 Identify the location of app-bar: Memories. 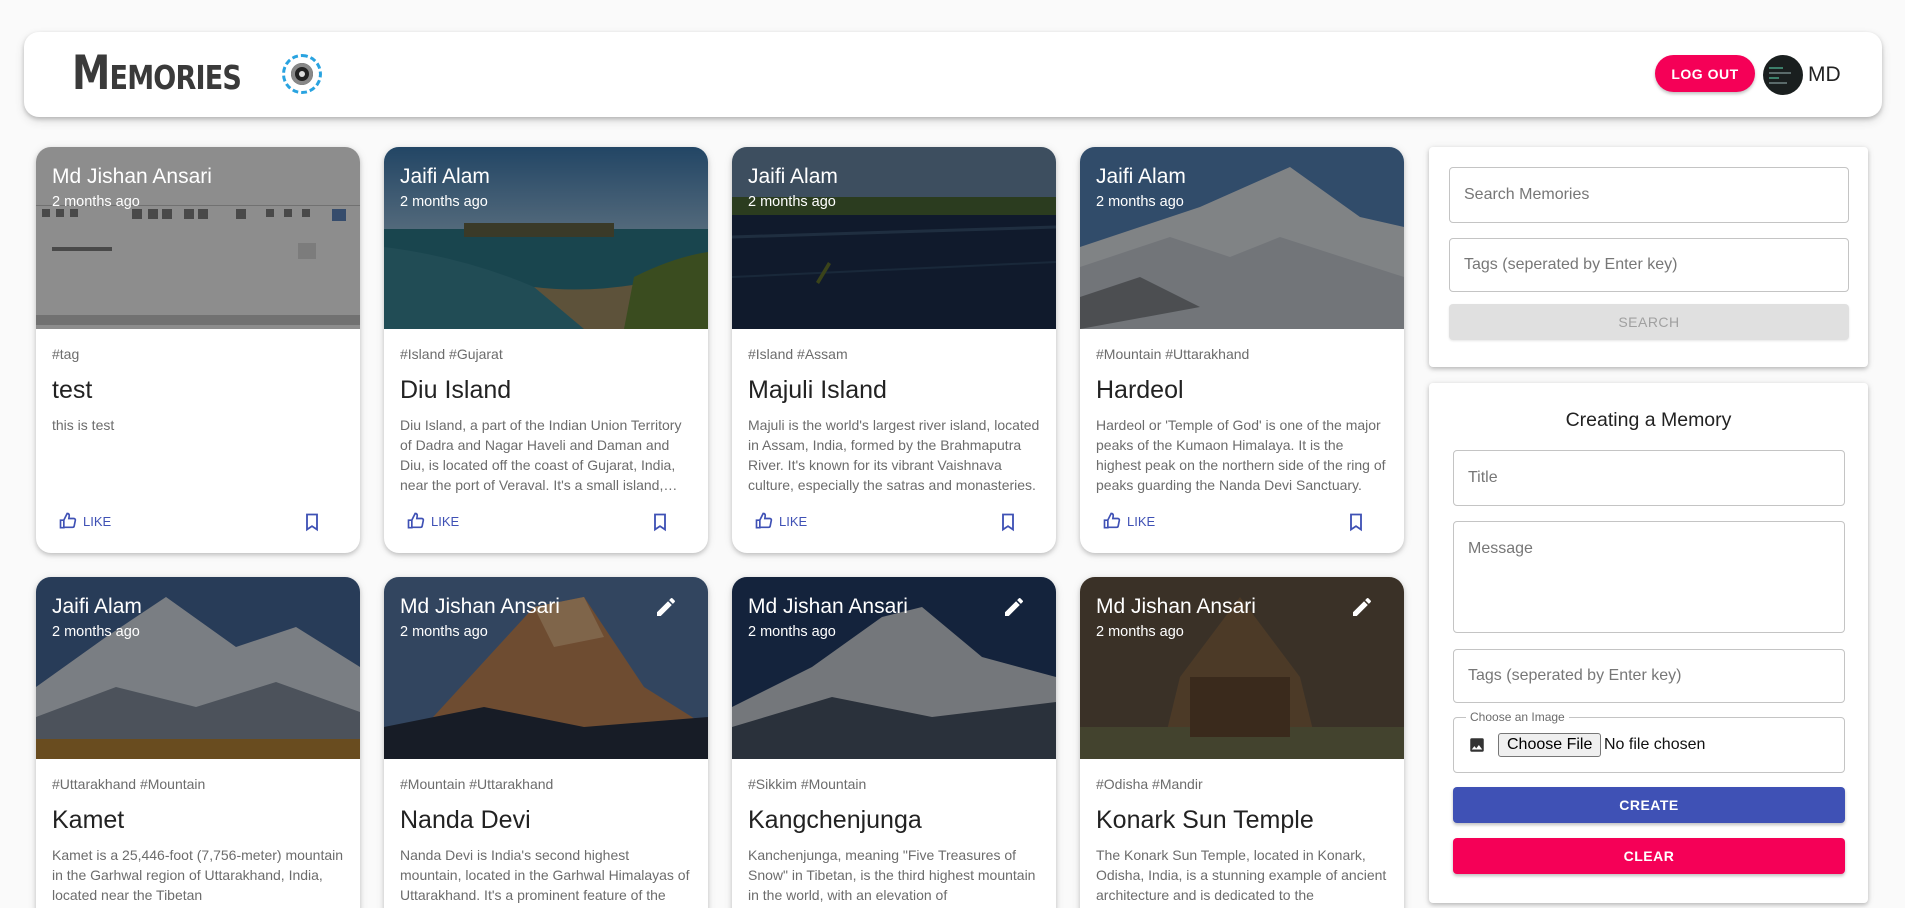
(953, 74).